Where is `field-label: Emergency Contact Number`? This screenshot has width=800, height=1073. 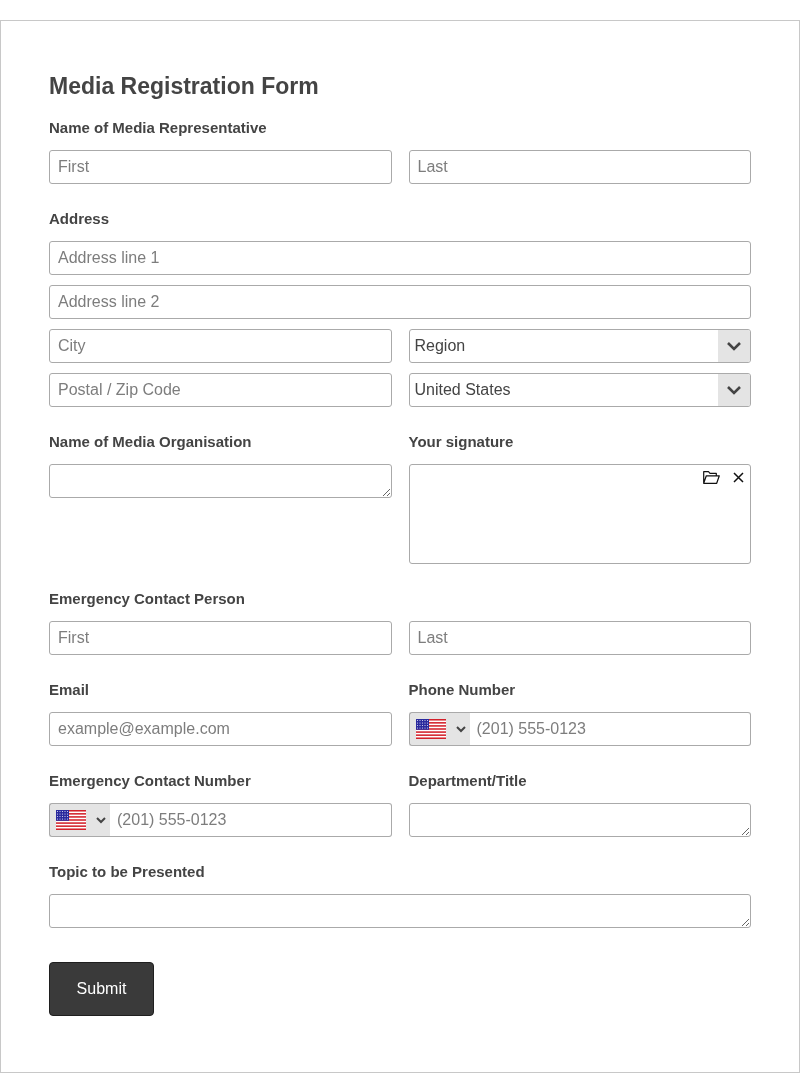 field-label: Emergency Contact Number is located at coordinates (150, 781).